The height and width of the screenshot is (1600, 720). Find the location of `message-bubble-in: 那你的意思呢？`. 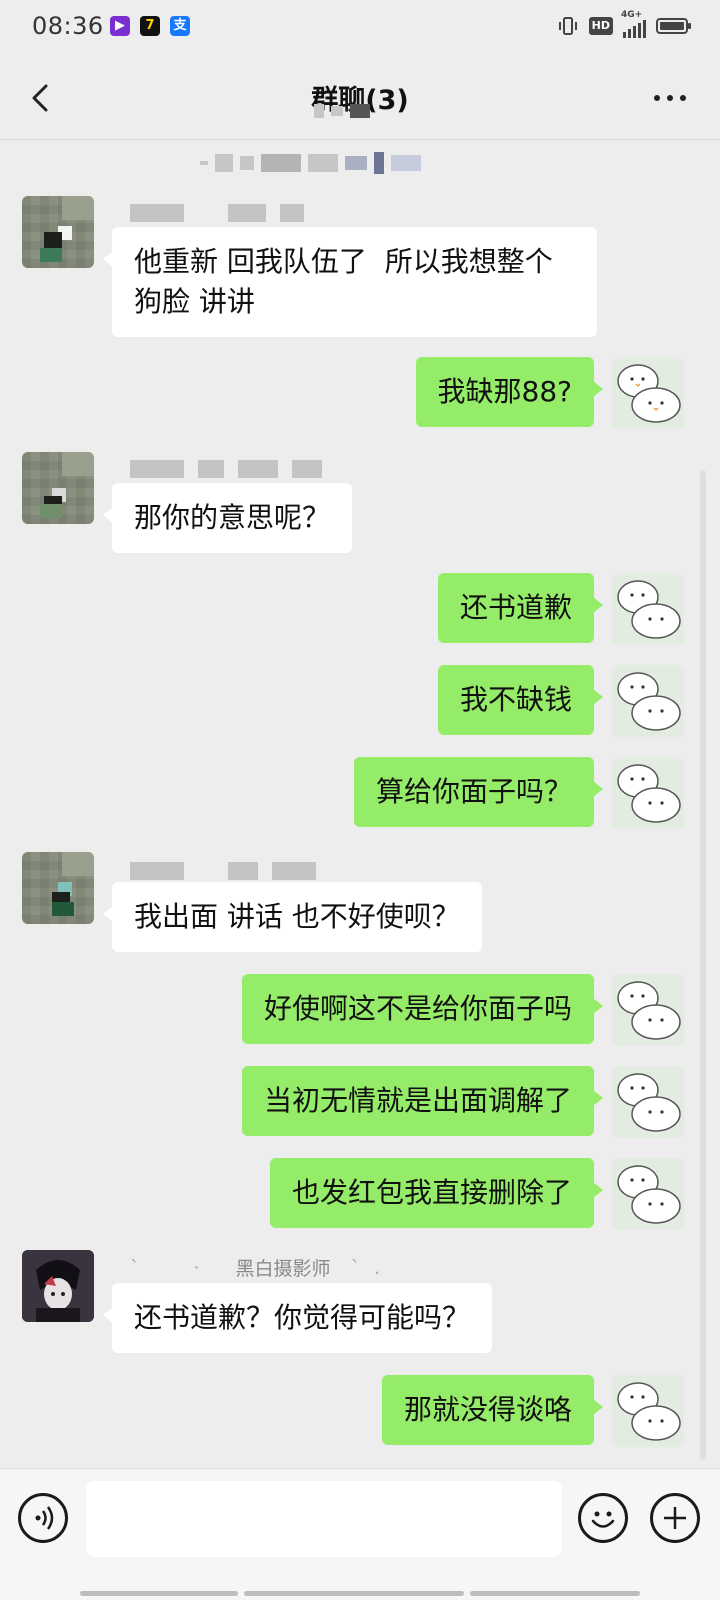

message-bubble-in: 那你的意思呢？ is located at coordinates (227, 518).